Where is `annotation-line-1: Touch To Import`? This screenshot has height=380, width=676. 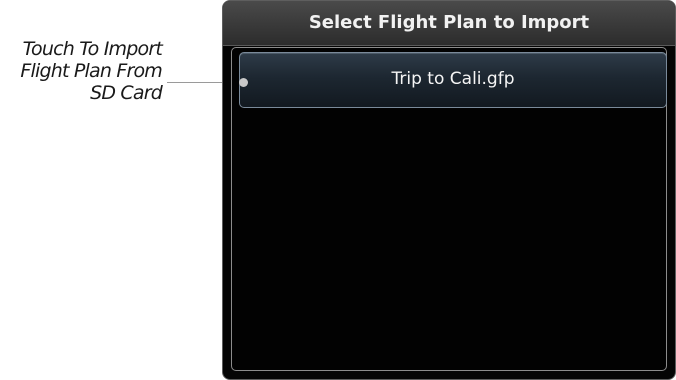 annotation-line-1: Touch To Import is located at coordinates (92, 49).